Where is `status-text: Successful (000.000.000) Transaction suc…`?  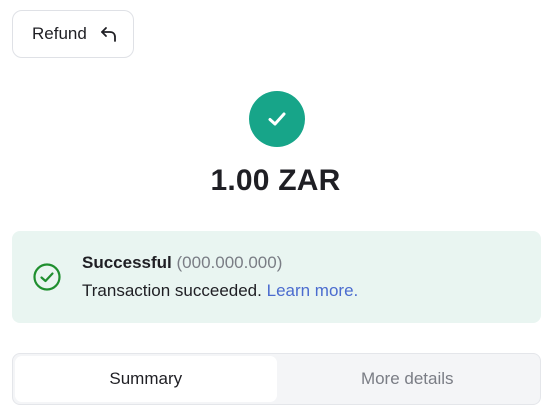
status-text: Successful (000.000.000) Transaction suc… is located at coordinates (220, 277).